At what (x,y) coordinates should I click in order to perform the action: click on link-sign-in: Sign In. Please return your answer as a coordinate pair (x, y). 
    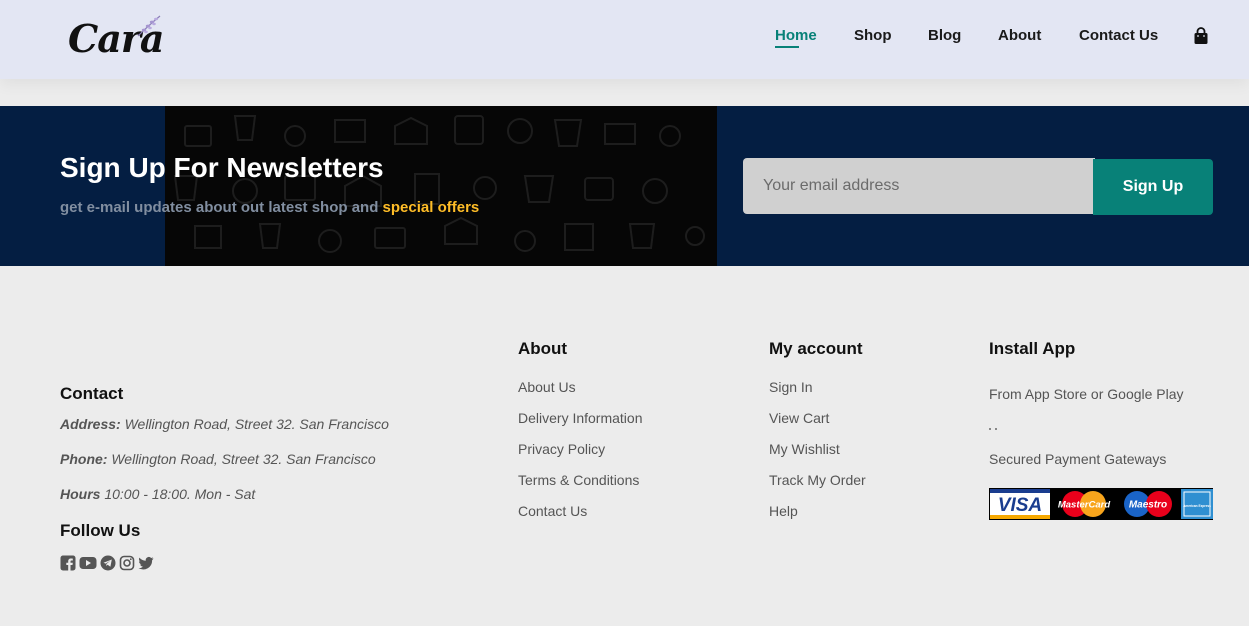
    Looking at the image, I should click on (791, 387).